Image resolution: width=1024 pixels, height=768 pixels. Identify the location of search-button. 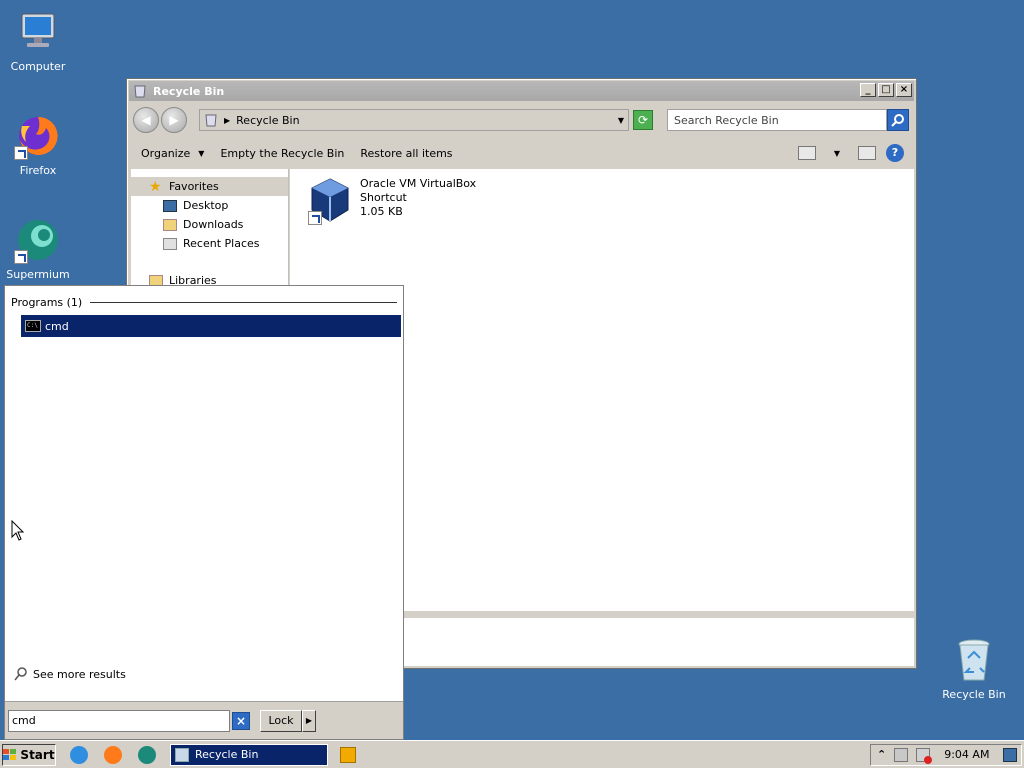
(898, 120).